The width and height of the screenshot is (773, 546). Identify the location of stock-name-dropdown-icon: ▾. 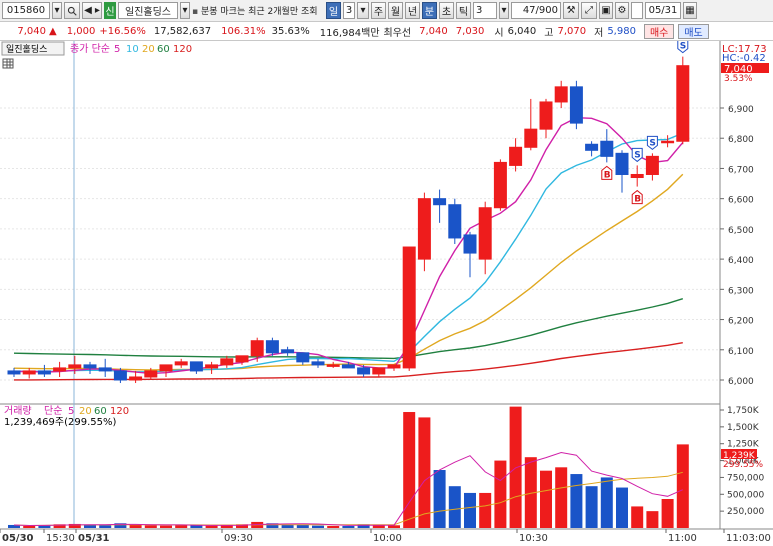
(185, 10).